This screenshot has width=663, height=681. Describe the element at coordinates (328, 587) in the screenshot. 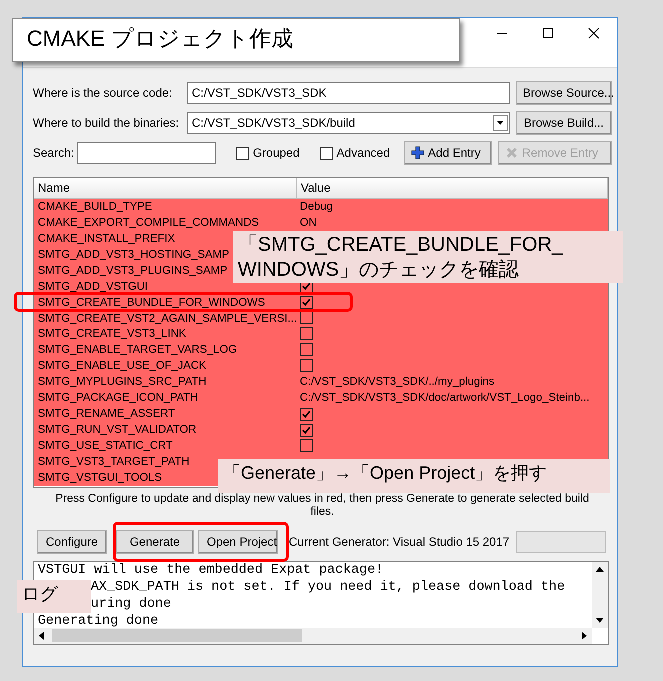

I see `log-line: AX_SDK_PATH is not set. If you need it, please download the` at that location.